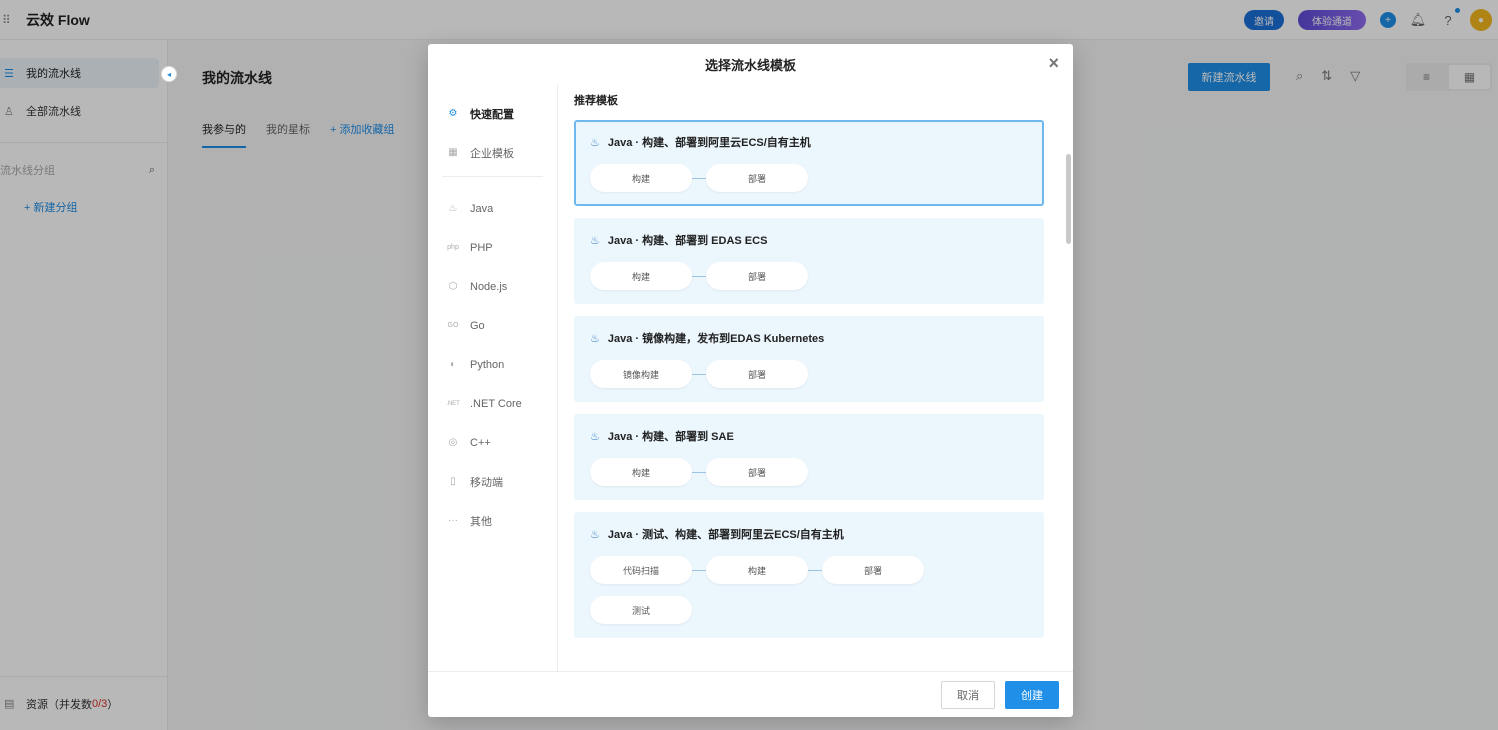  What do you see at coordinates (641, 374) in the screenshot?
I see `stage-node: 镜像构建` at bounding box center [641, 374].